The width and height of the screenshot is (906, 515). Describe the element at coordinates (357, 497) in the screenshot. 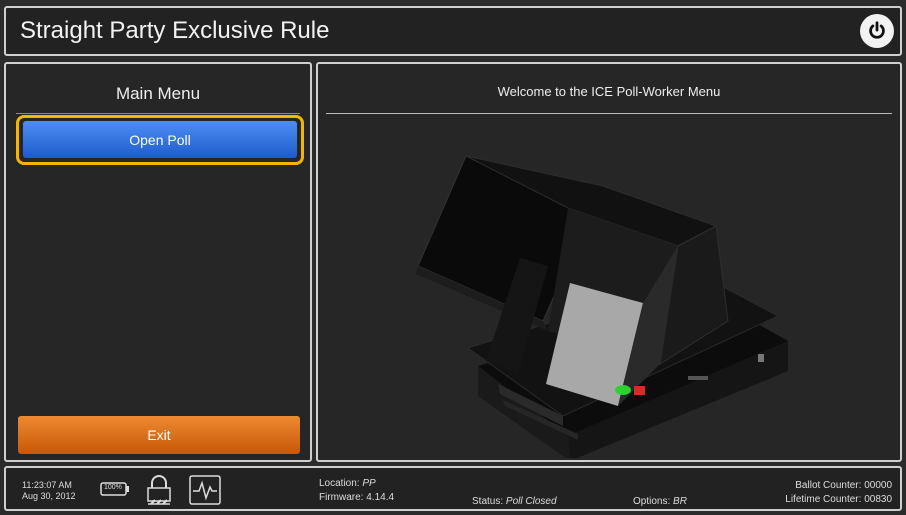

I see `firmware-info: Firmware: 4.14.4` at that location.